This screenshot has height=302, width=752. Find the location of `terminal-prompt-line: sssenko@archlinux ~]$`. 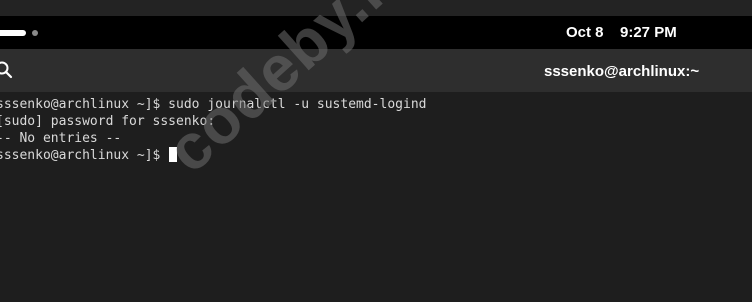

terminal-prompt-line: sssenko@archlinux ~]$ is located at coordinates (89, 155).